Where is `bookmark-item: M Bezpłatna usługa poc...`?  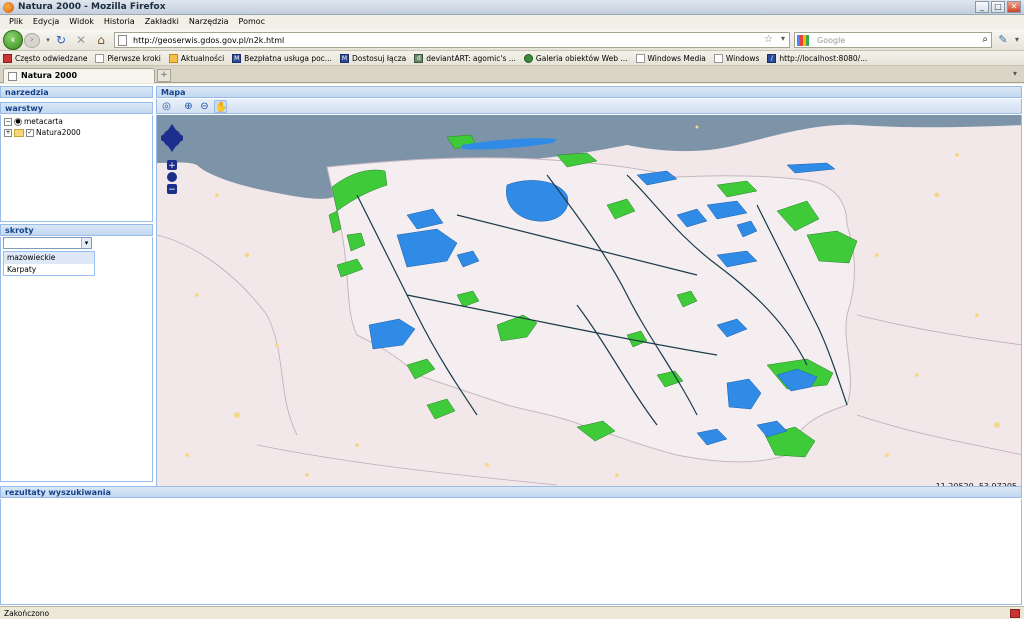
bookmark-item: M Bezpłatna usługa poc... is located at coordinates (282, 58).